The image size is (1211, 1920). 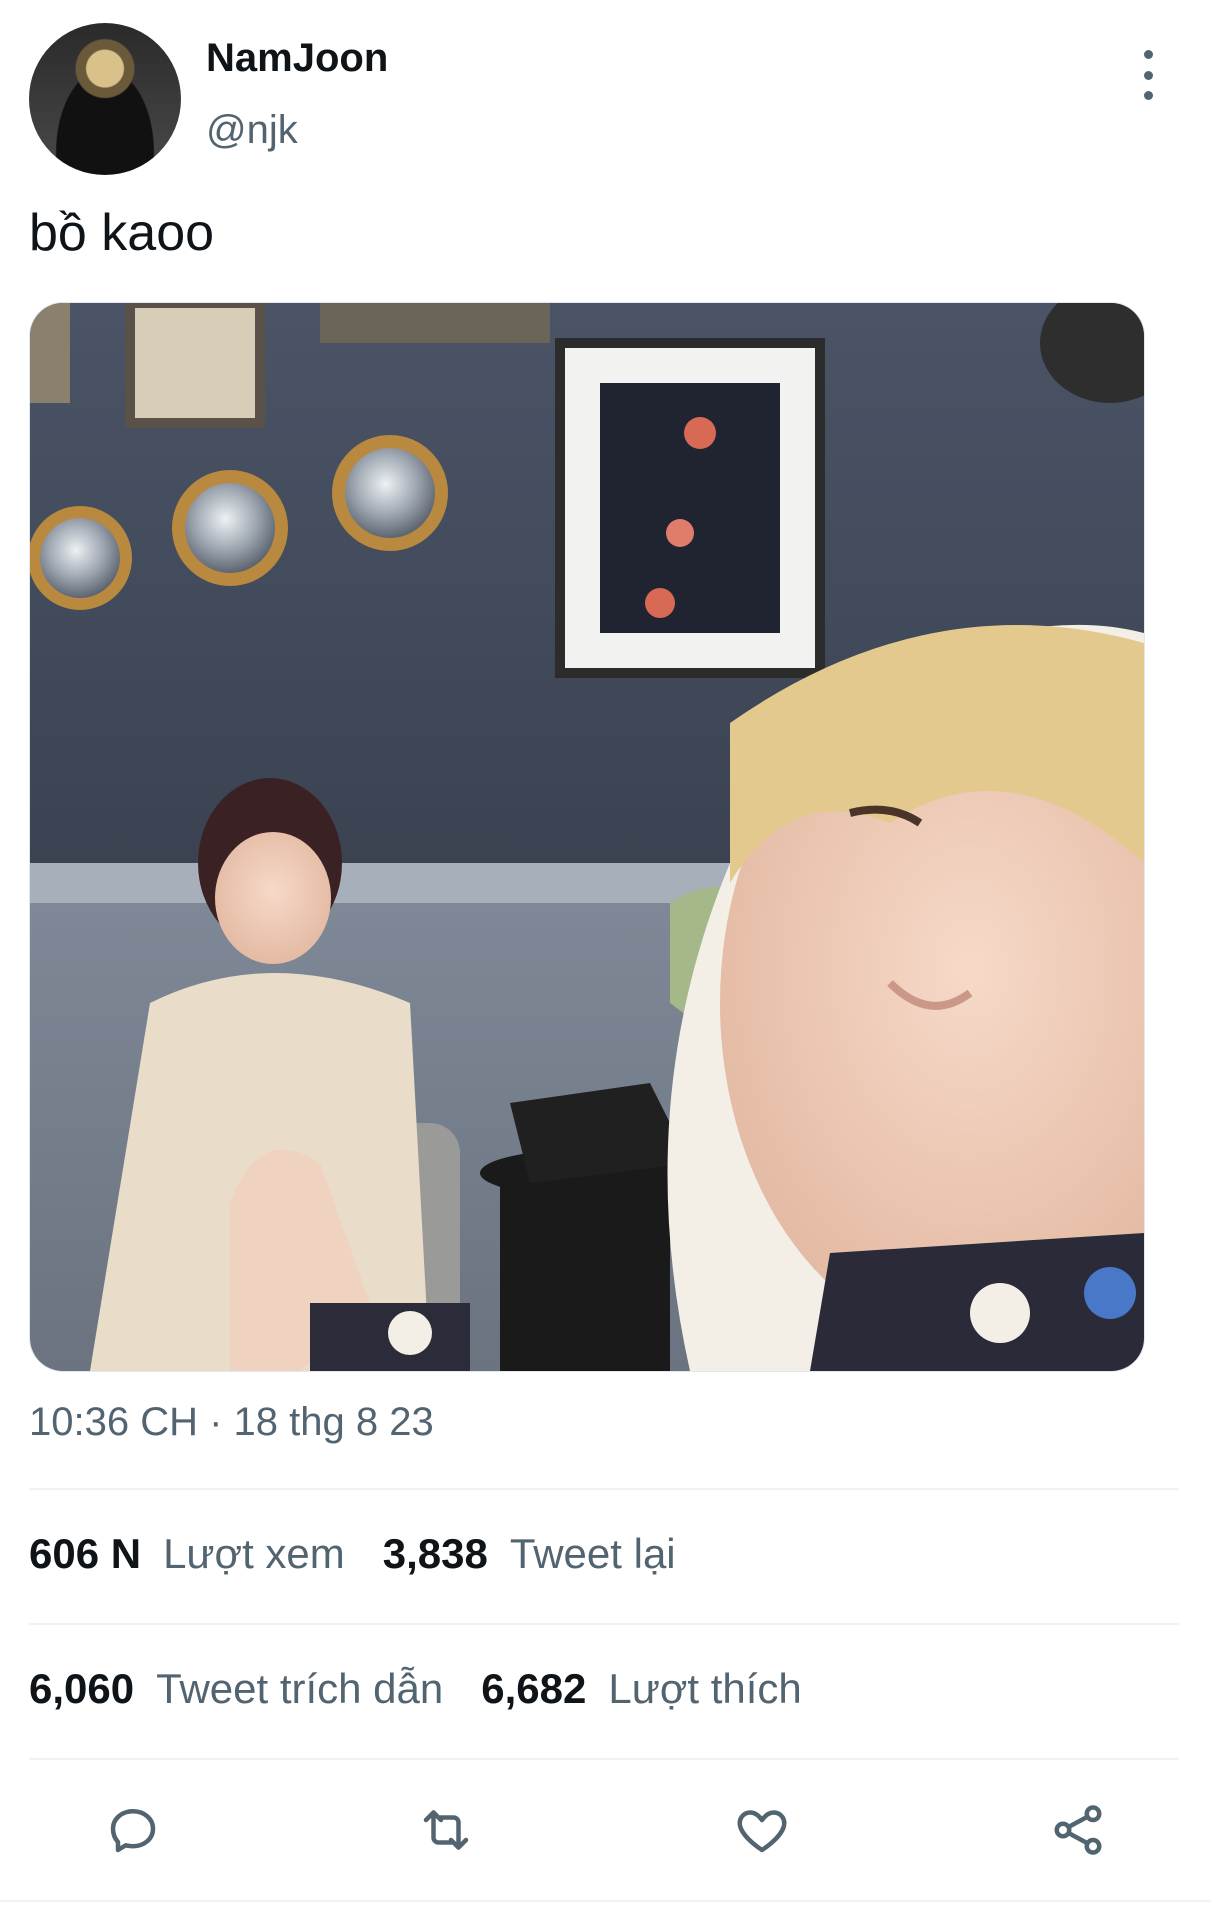 What do you see at coordinates (81, 1689) in the screenshot?
I see `quotes-count: 6,060` at bounding box center [81, 1689].